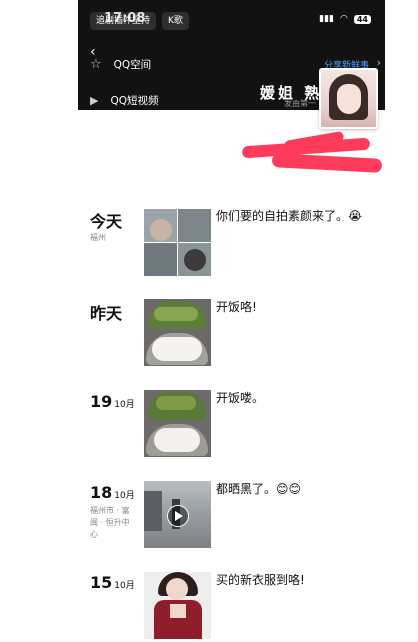 This screenshot has width=418, height=642. I want to click on plugin-chip: 追剧插件坚持, so click(123, 21).